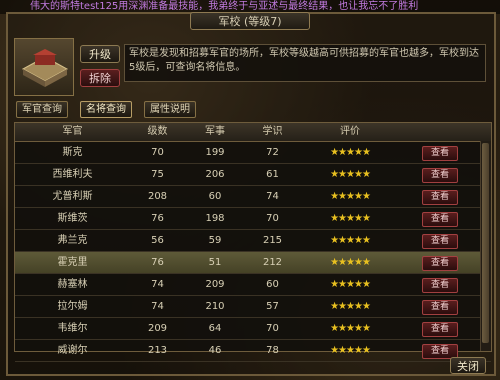  I want to click on header-military: 军事, so click(215, 131).